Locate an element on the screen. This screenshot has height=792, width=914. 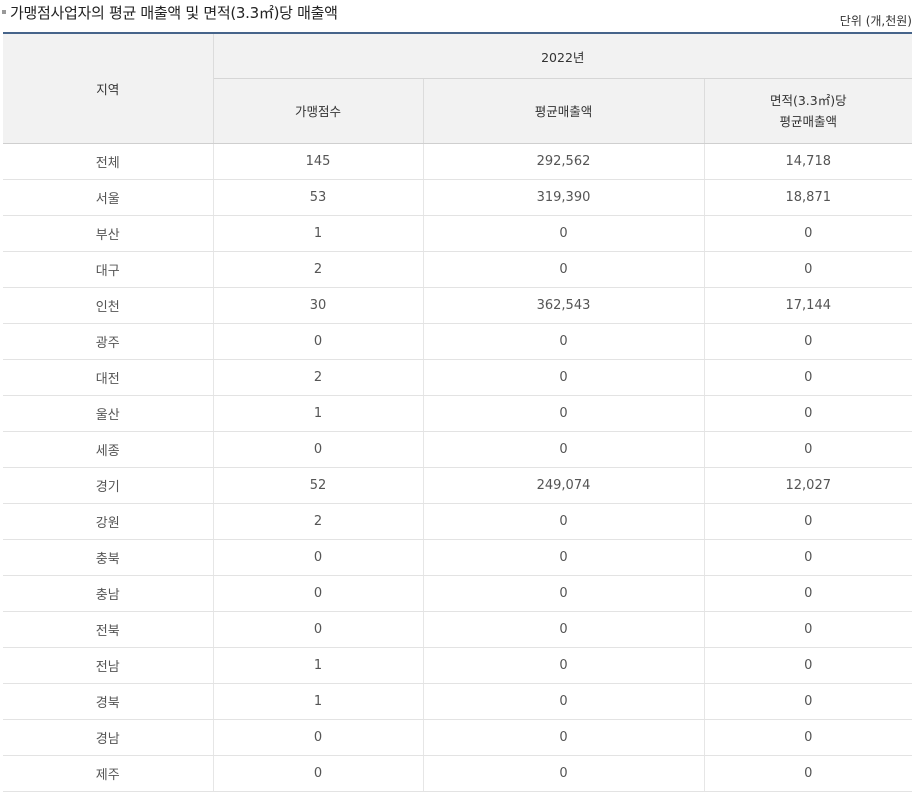
table-row: 전북 0 0 0 is located at coordinates (458, 629).